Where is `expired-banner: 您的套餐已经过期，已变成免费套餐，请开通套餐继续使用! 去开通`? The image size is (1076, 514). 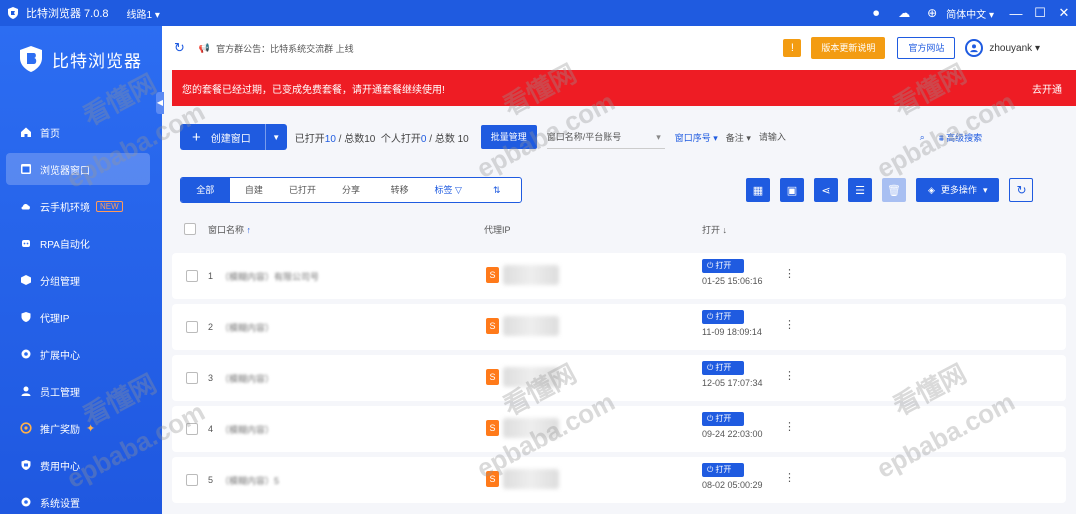
expired-banner: 您的套餐已经过期，已变成免费套餐，请开通套餐继续使用! 去开通 is located at coordinates (624, 88).